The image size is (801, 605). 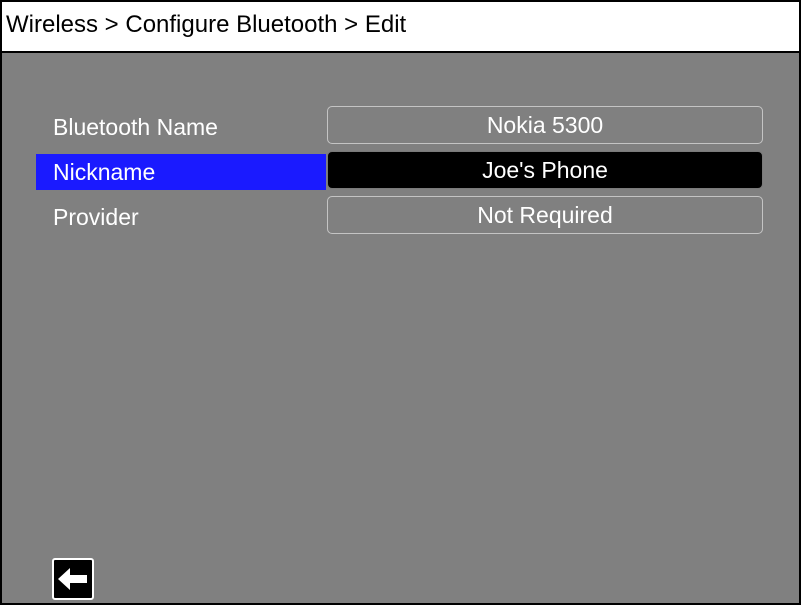 I want to click on setting-row-nickname: Nickname Joe's Phone, so click(x=400, y=170).